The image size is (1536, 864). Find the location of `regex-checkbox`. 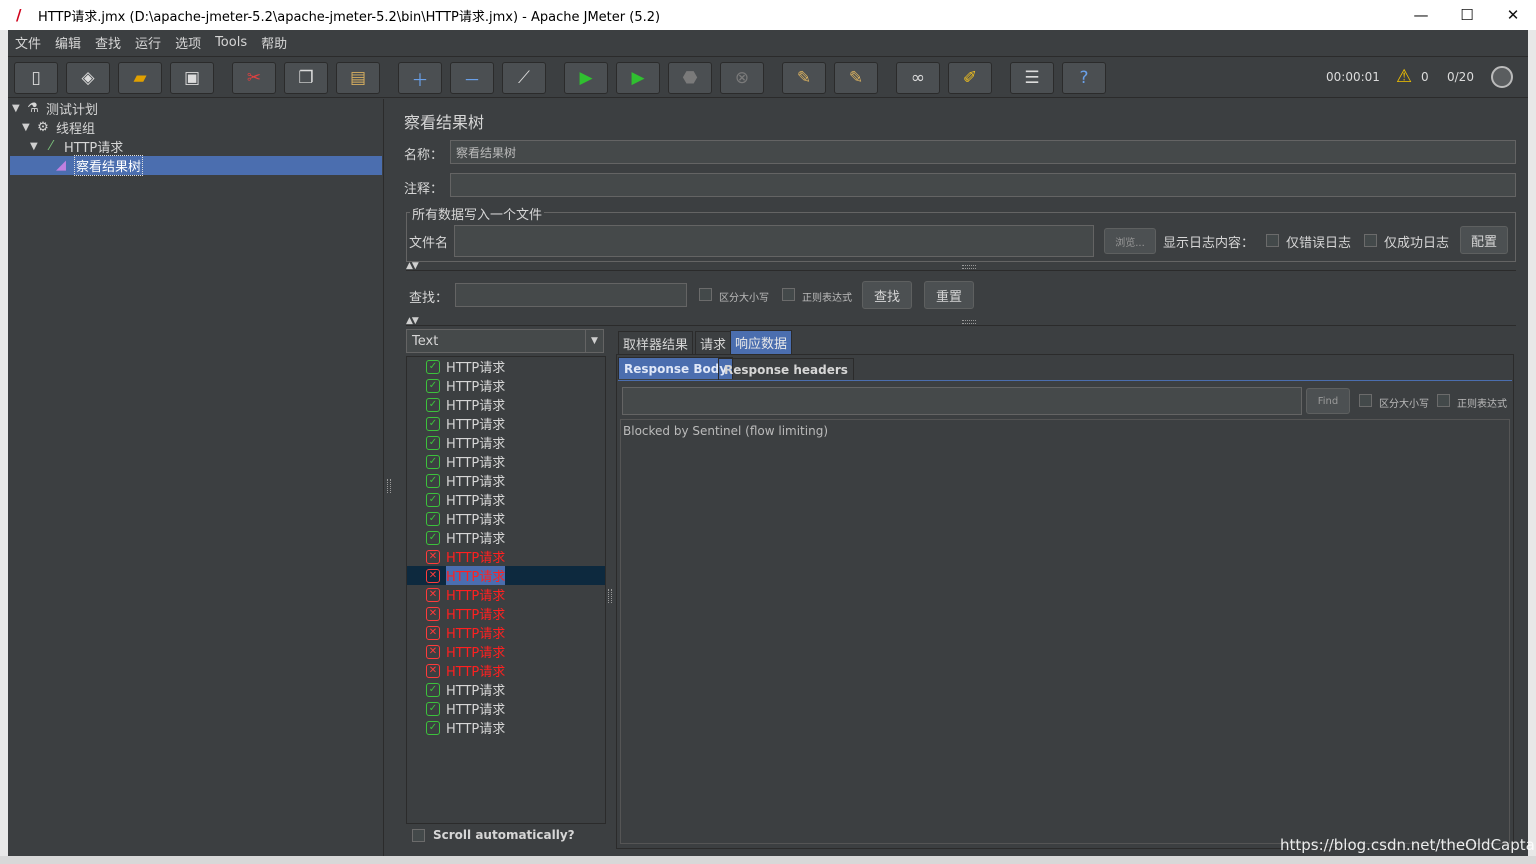

regex-checkbox is located at coordinates (788, 294).